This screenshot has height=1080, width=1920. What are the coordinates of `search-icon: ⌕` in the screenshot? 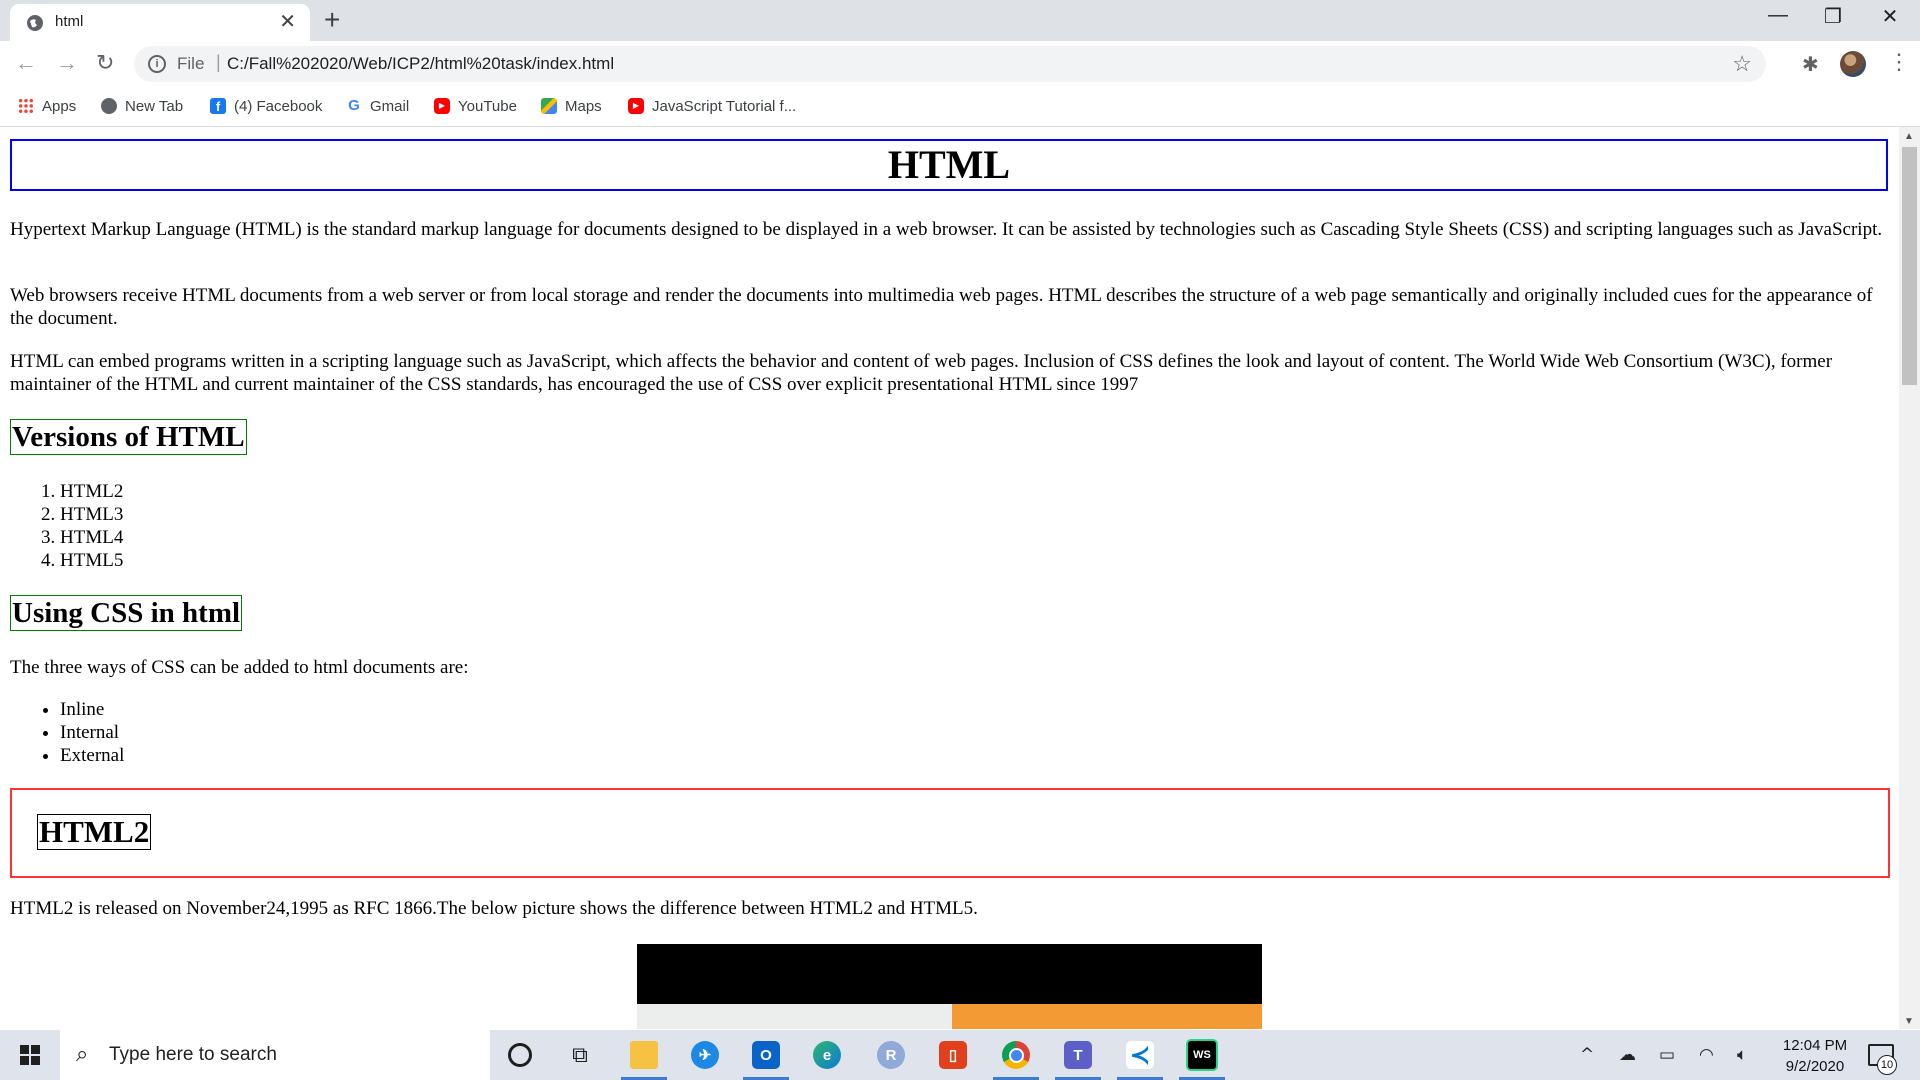 It's located at (82, 1053).